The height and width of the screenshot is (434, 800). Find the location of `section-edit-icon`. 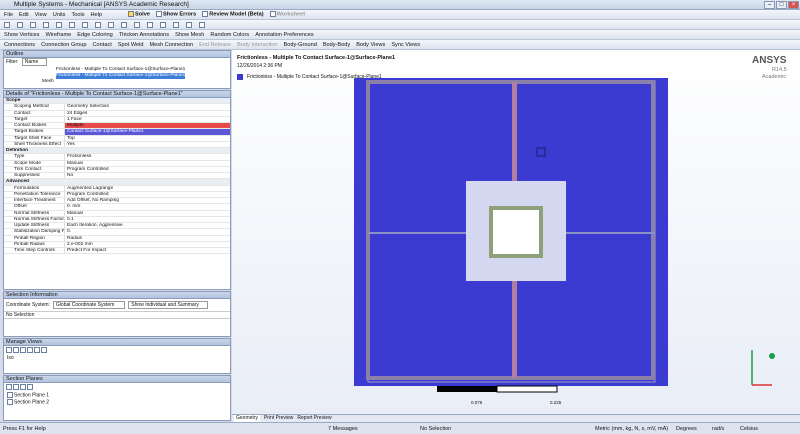

section-edit-icon is located at coordinates (16, 387).